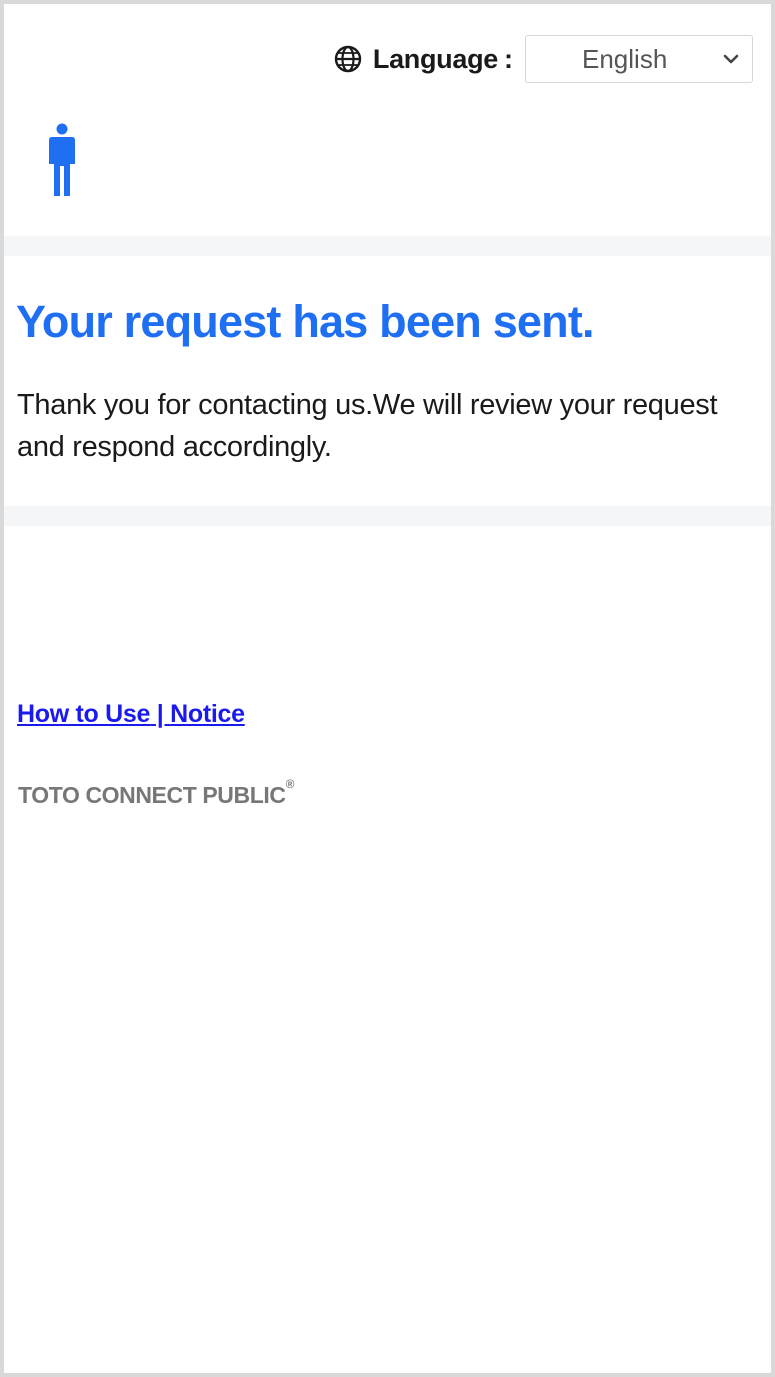 Image resolution: width=775 pixels, height=1377 pixels. I want to click on language-selected-value: English, so click(625, 58).